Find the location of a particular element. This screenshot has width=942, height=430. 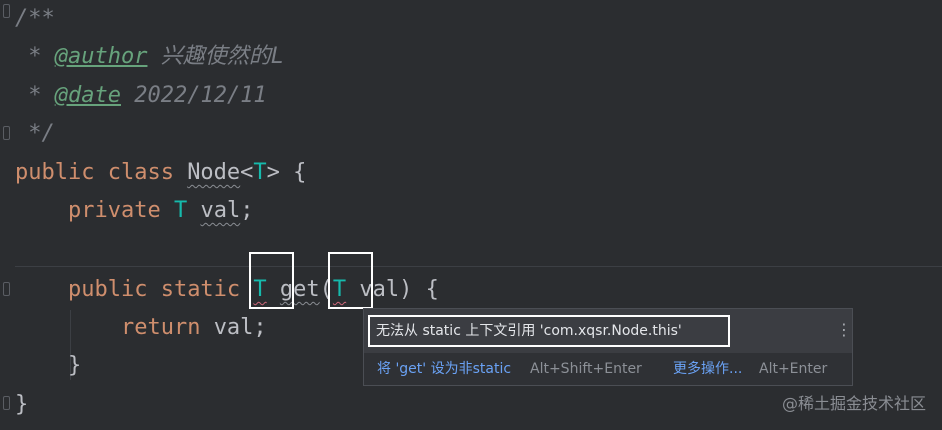

class-name-node: Node is located at coordinates (213, 172).